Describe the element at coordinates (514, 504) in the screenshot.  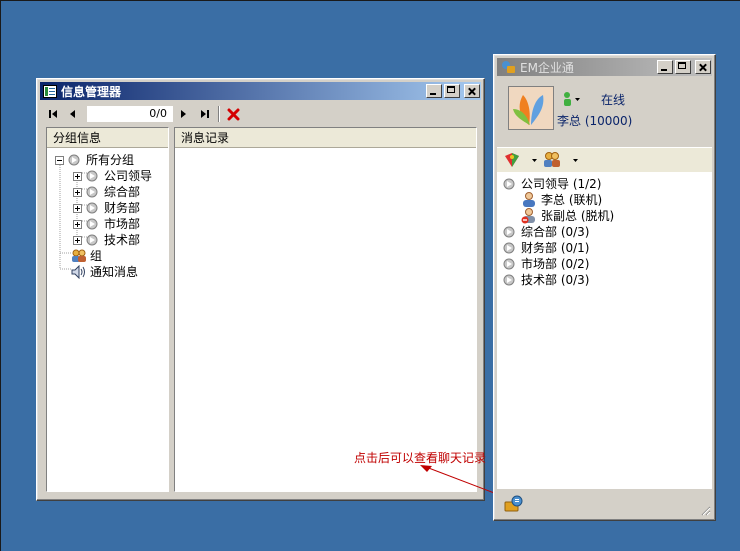
I see `message-manager-button` at that location.